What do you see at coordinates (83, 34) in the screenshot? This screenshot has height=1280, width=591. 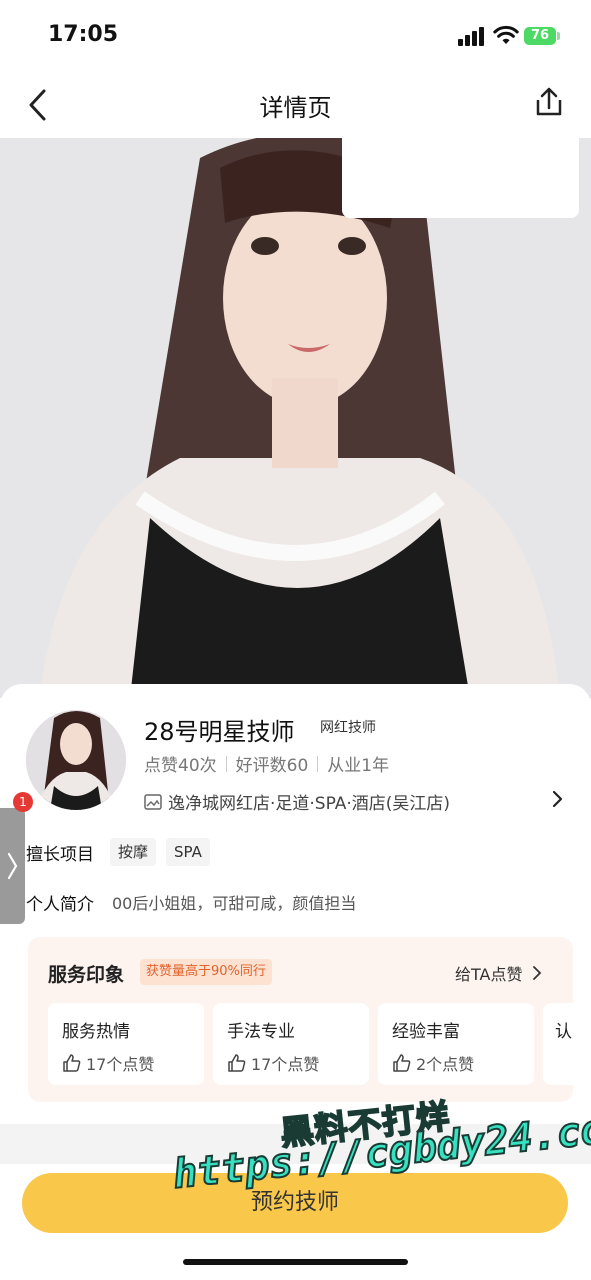 I see `status-time: 17:05` at bounding box center [83, 34].